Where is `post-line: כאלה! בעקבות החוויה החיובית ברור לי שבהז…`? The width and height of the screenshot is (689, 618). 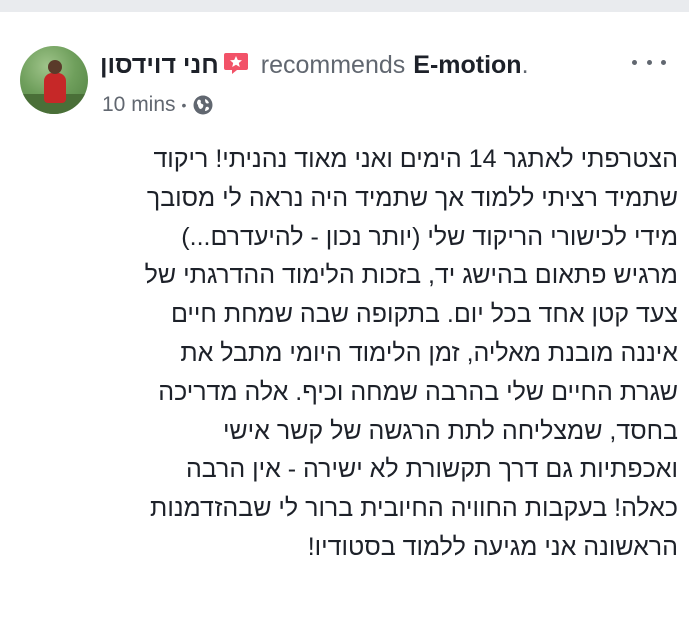
post-line: כאלה! בעקבות החוויה החיובית ברור לי שבהז… is located at coordinates (414, 508).